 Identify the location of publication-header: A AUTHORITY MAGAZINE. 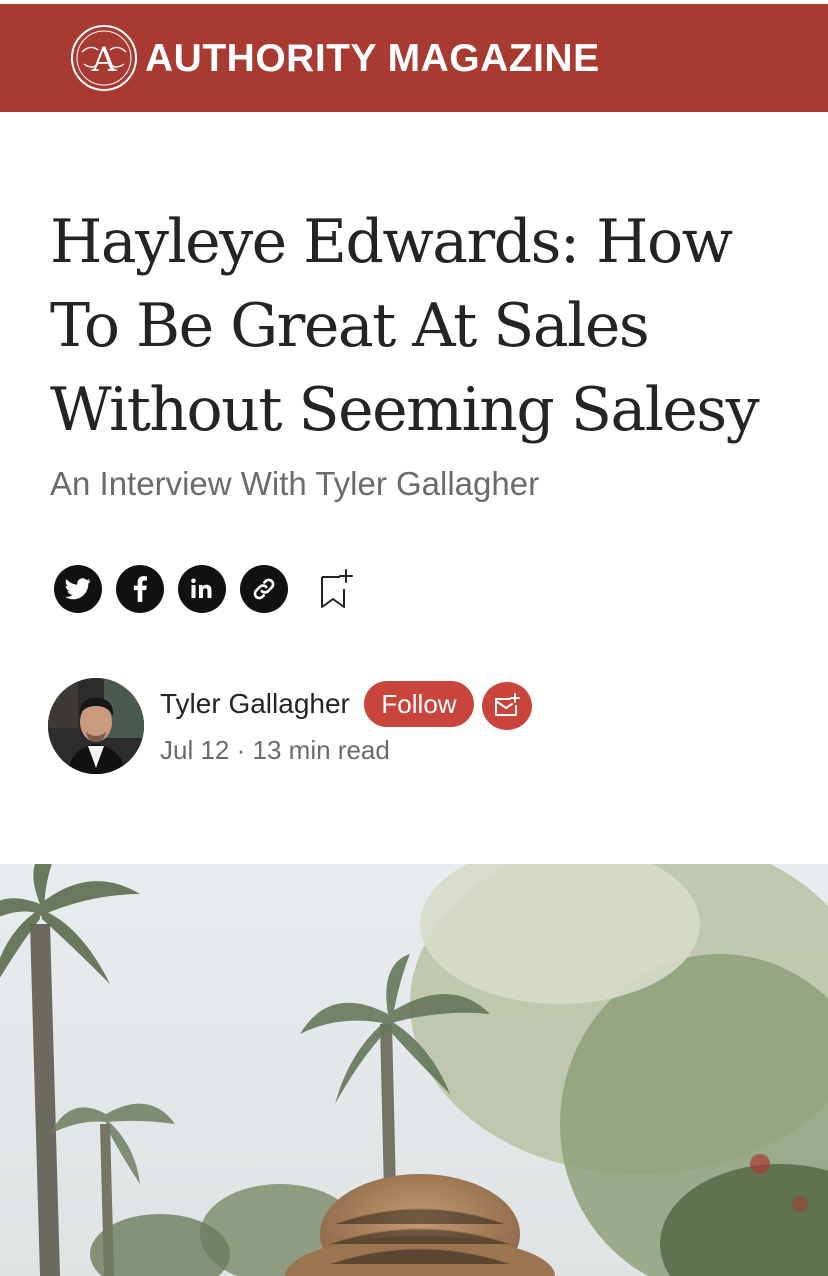
(414, 58).